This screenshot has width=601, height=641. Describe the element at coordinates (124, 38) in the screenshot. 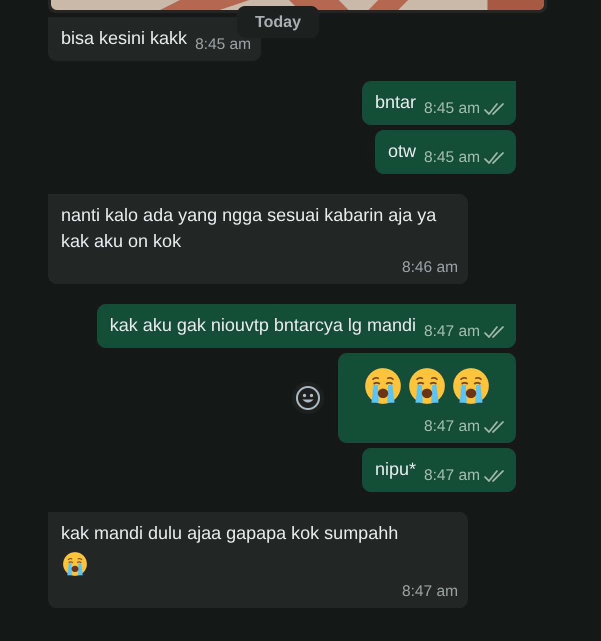

I see `message-text: bisa kesini kakk` at that location.